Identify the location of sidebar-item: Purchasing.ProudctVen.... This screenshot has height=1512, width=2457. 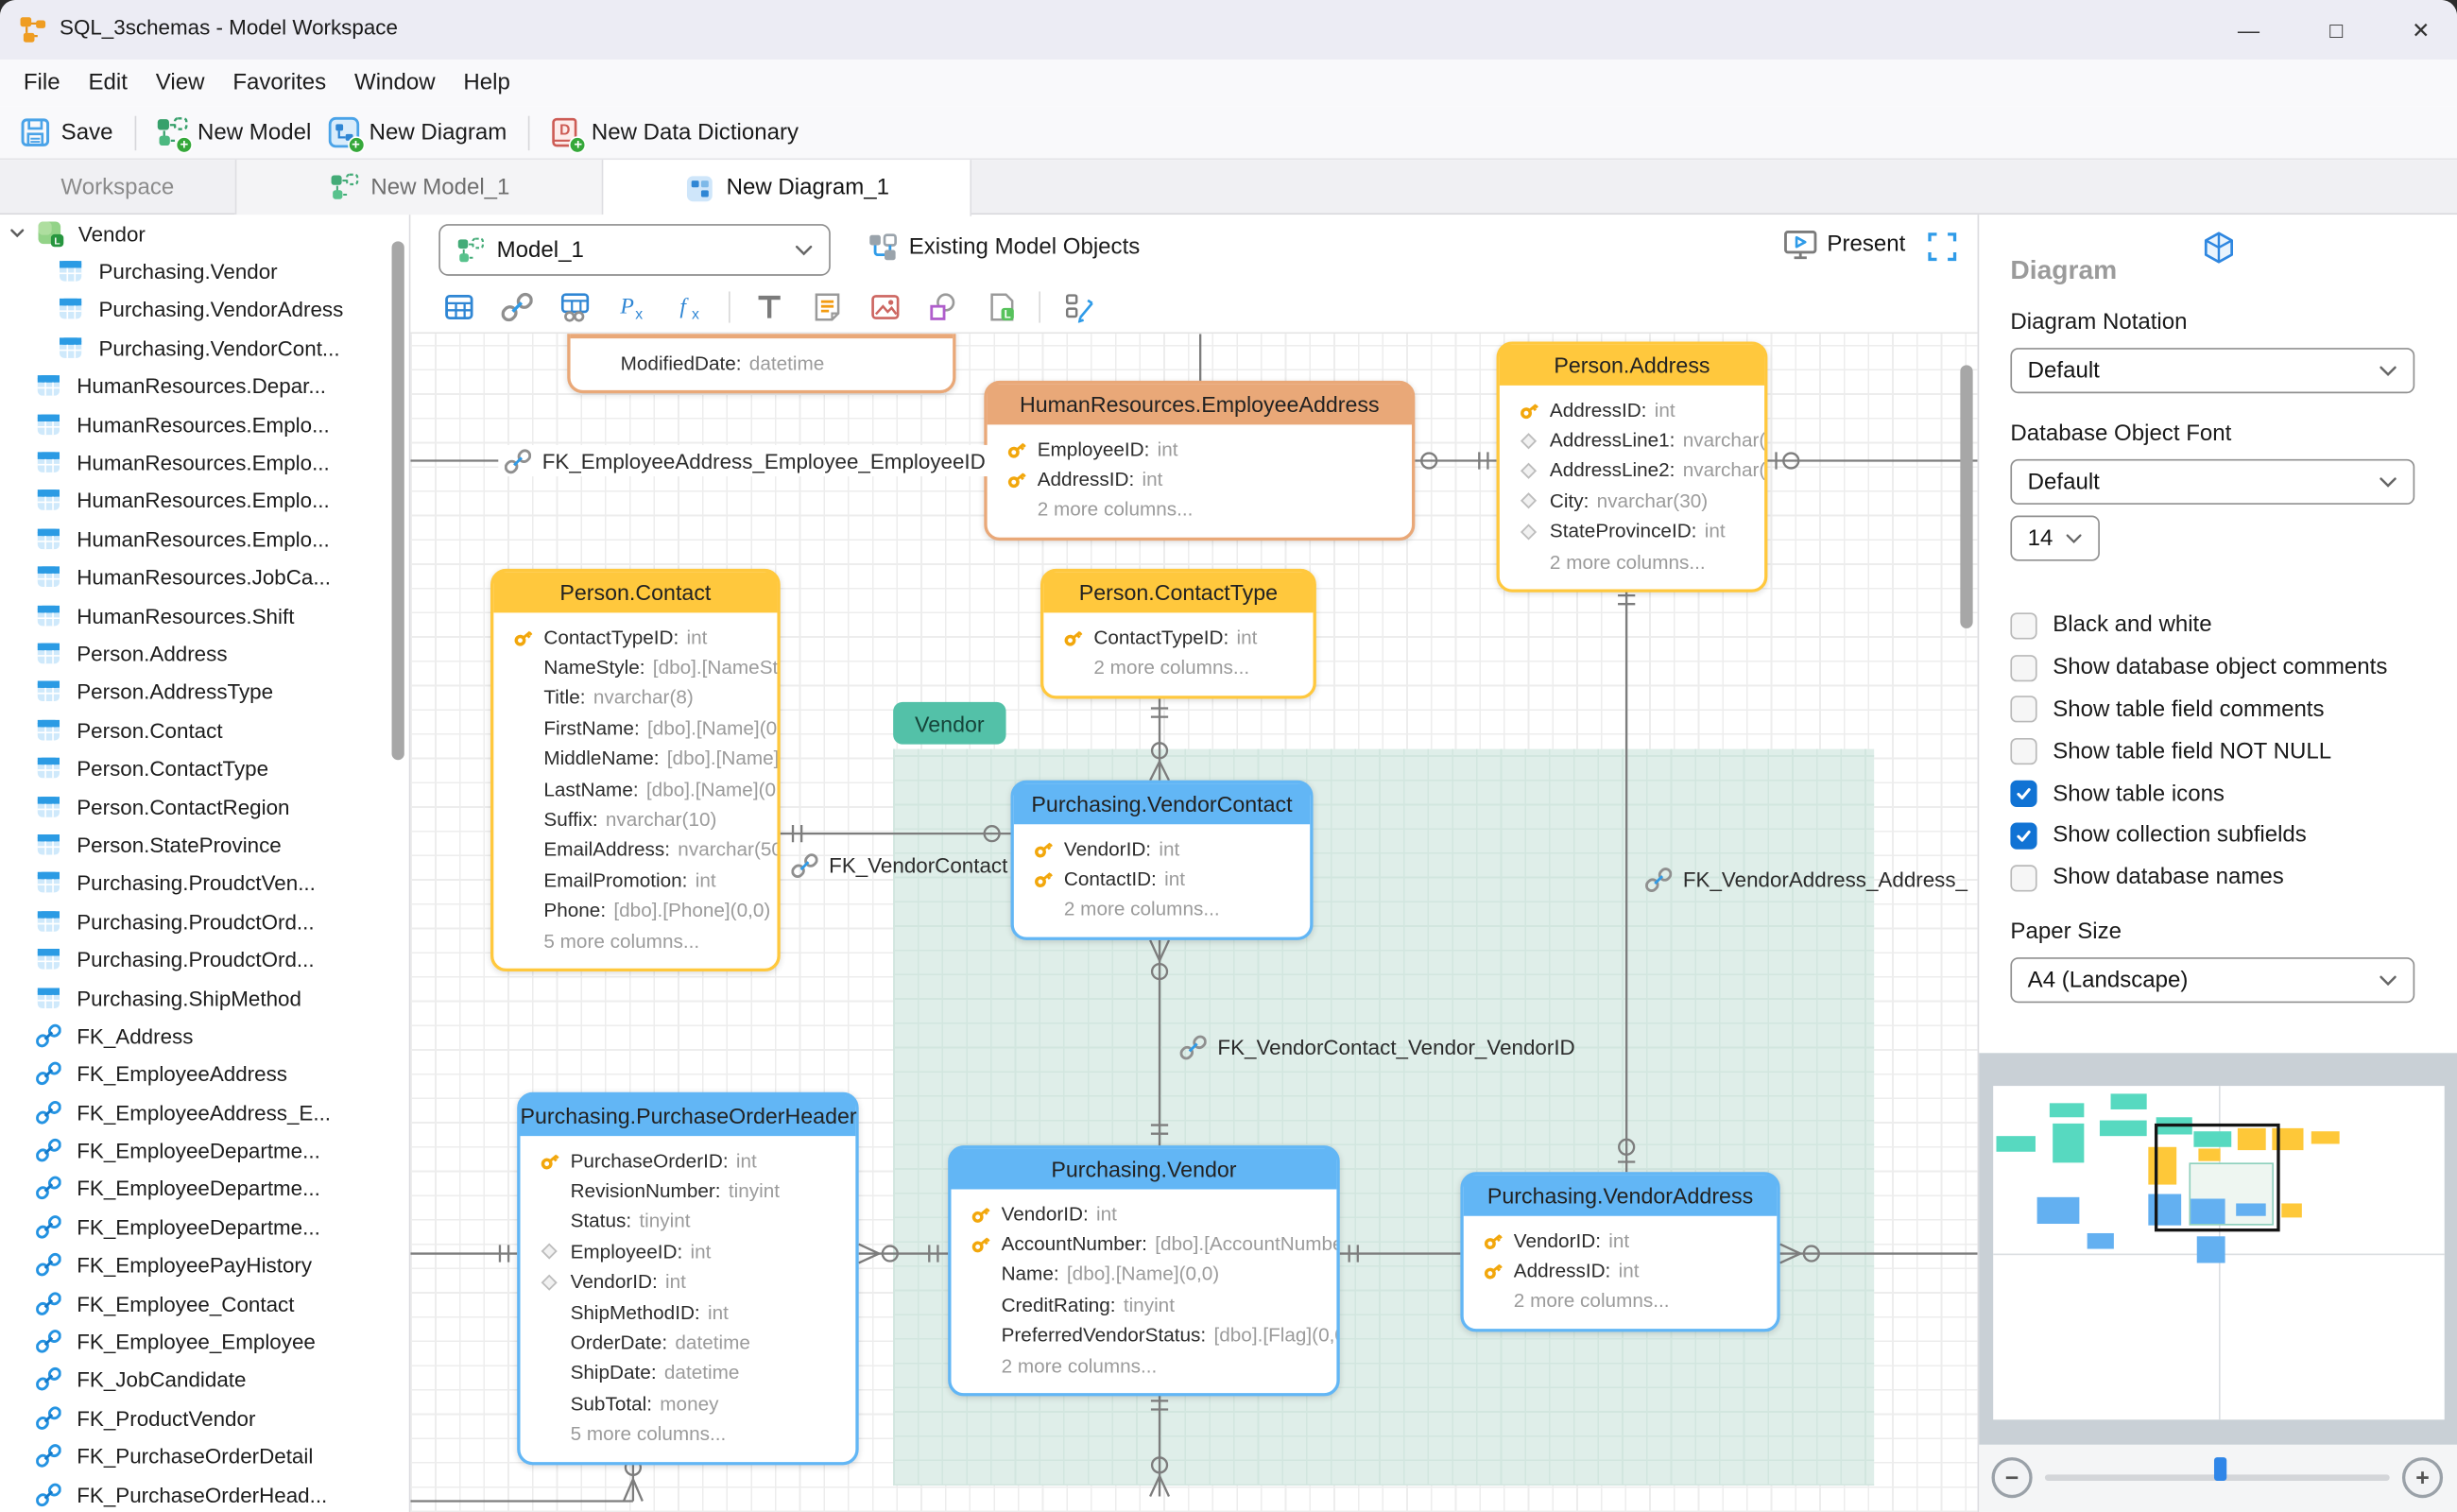
(204, 883).